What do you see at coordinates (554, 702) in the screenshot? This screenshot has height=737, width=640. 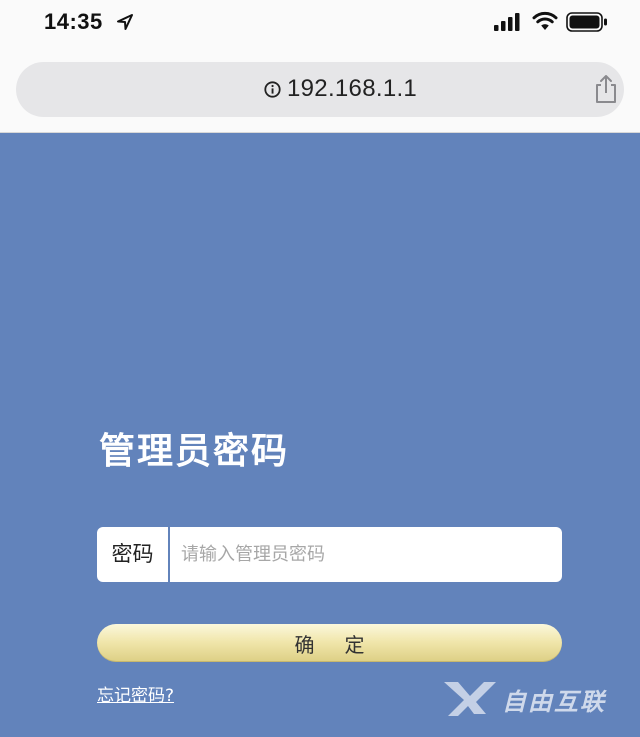 I see `watermark-text: 自由互联` at bounding box center [554, 702].